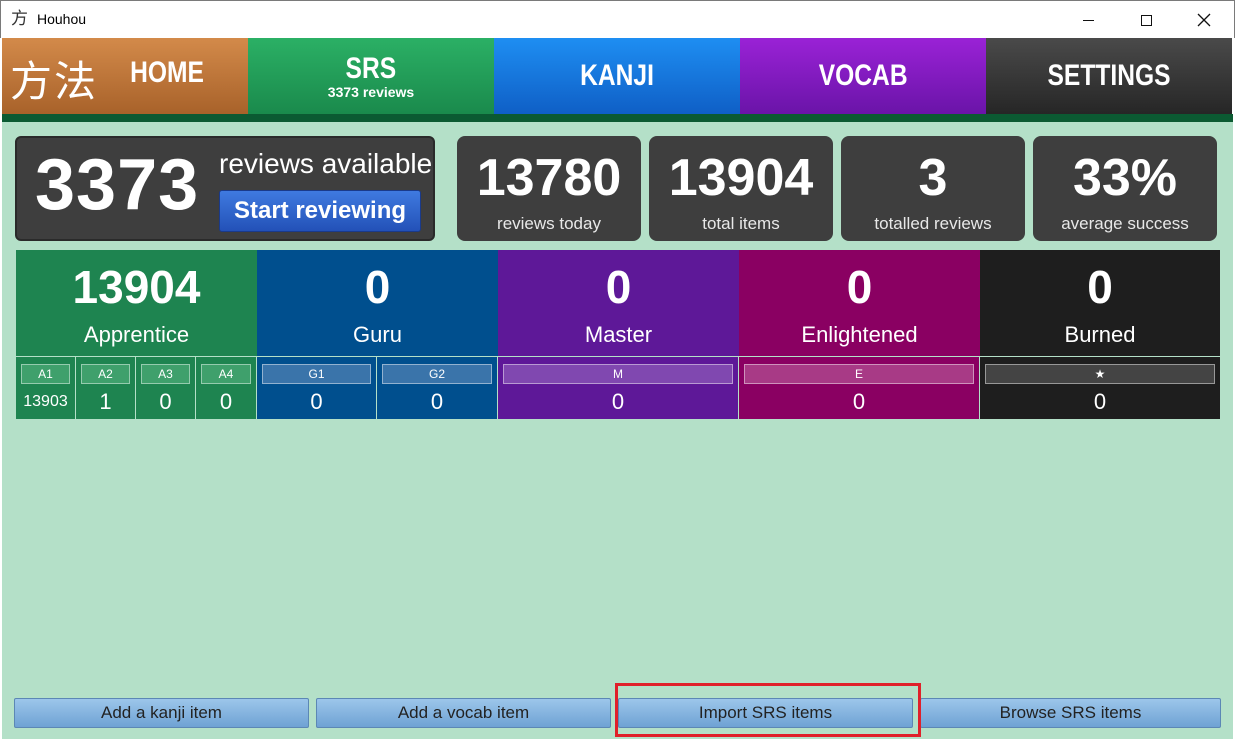  What do you see at coordinates (371, 92) in the screenshot?
I see `nav-srs-reviews-count: 3373 reviews` at bounding box center [371, 92].